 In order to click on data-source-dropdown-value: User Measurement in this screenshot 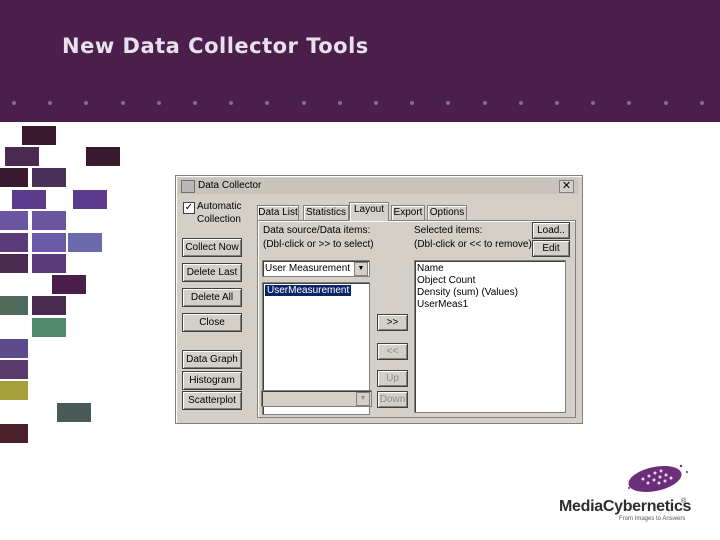, I will do `click(308, 268)`.